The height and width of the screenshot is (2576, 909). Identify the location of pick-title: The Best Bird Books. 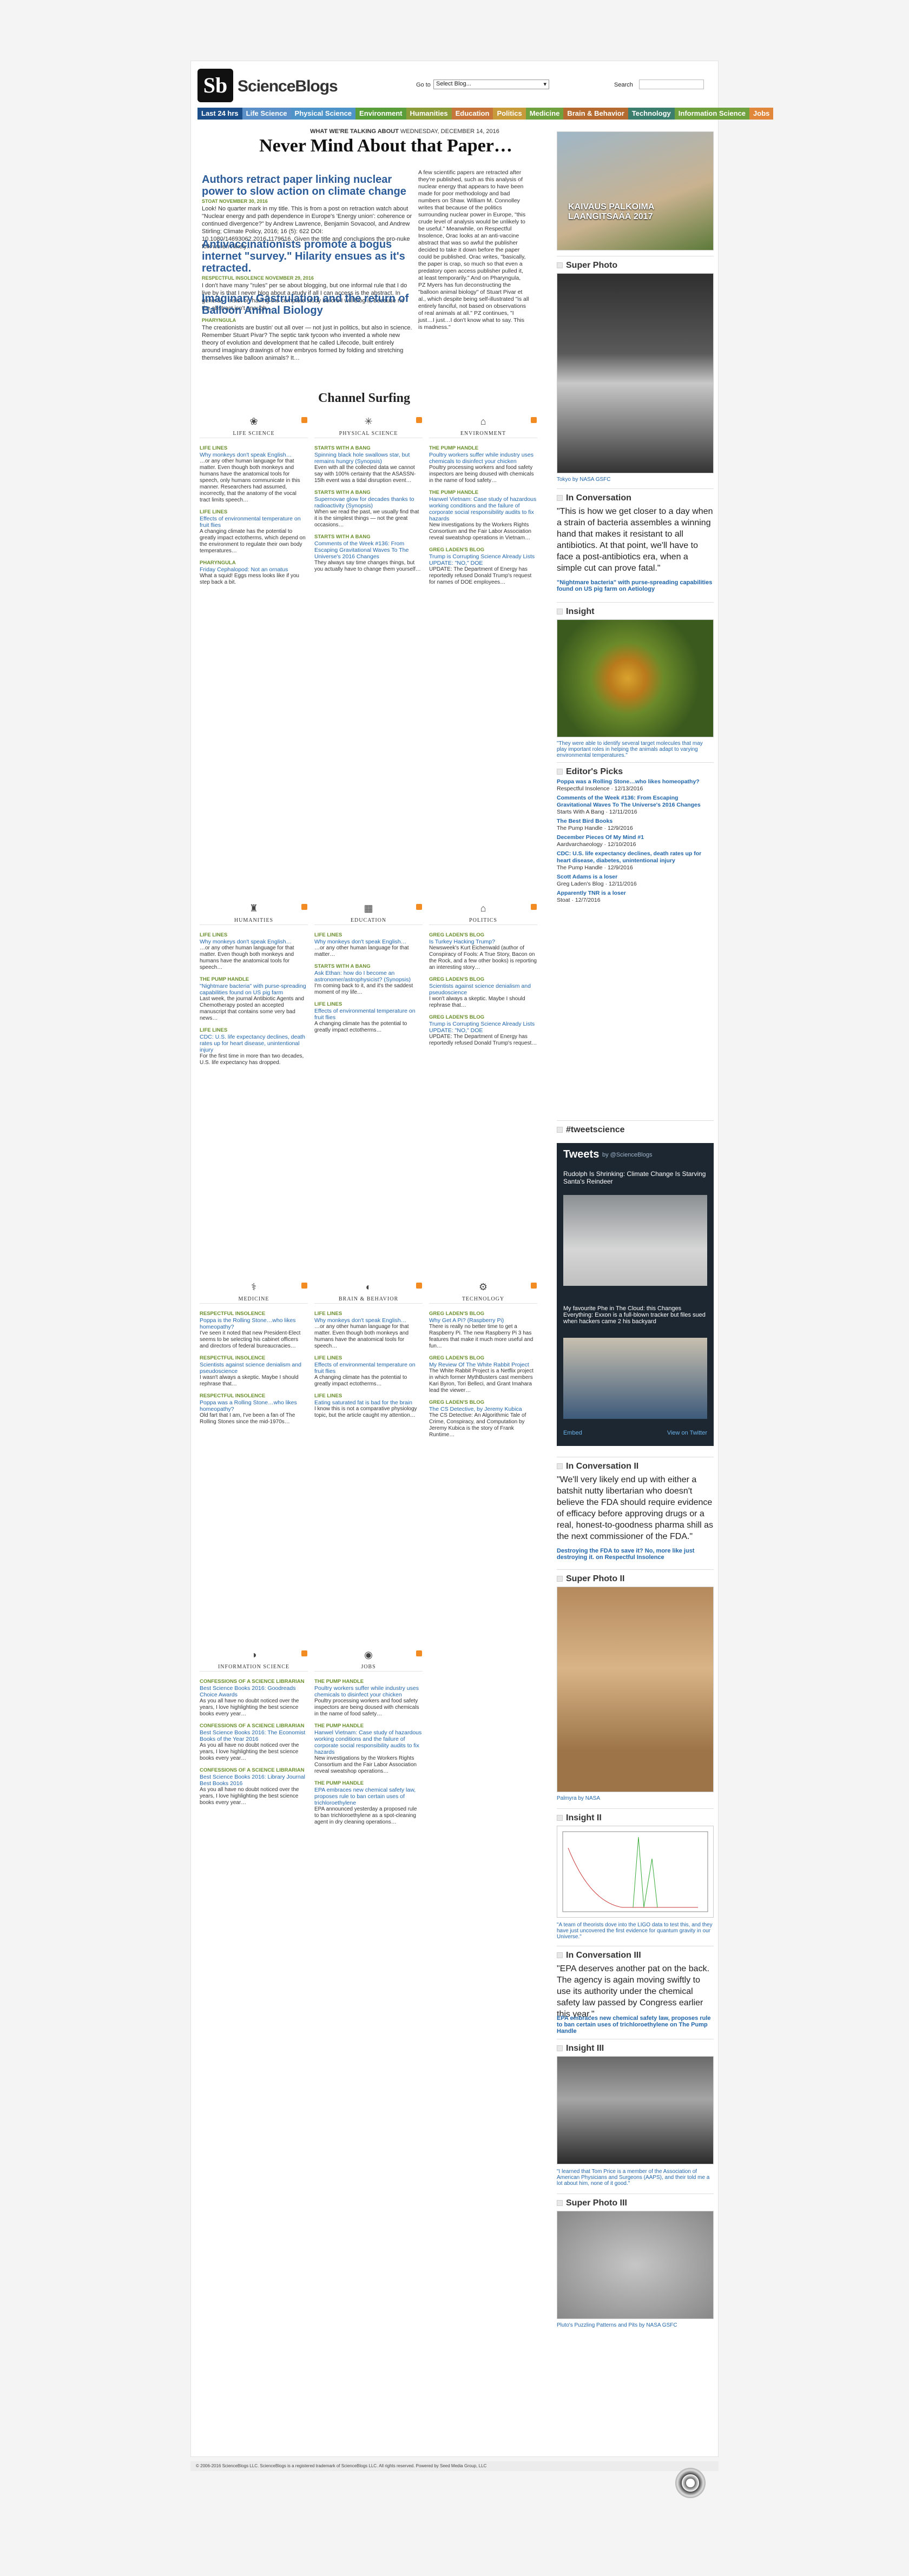
(635, 821).